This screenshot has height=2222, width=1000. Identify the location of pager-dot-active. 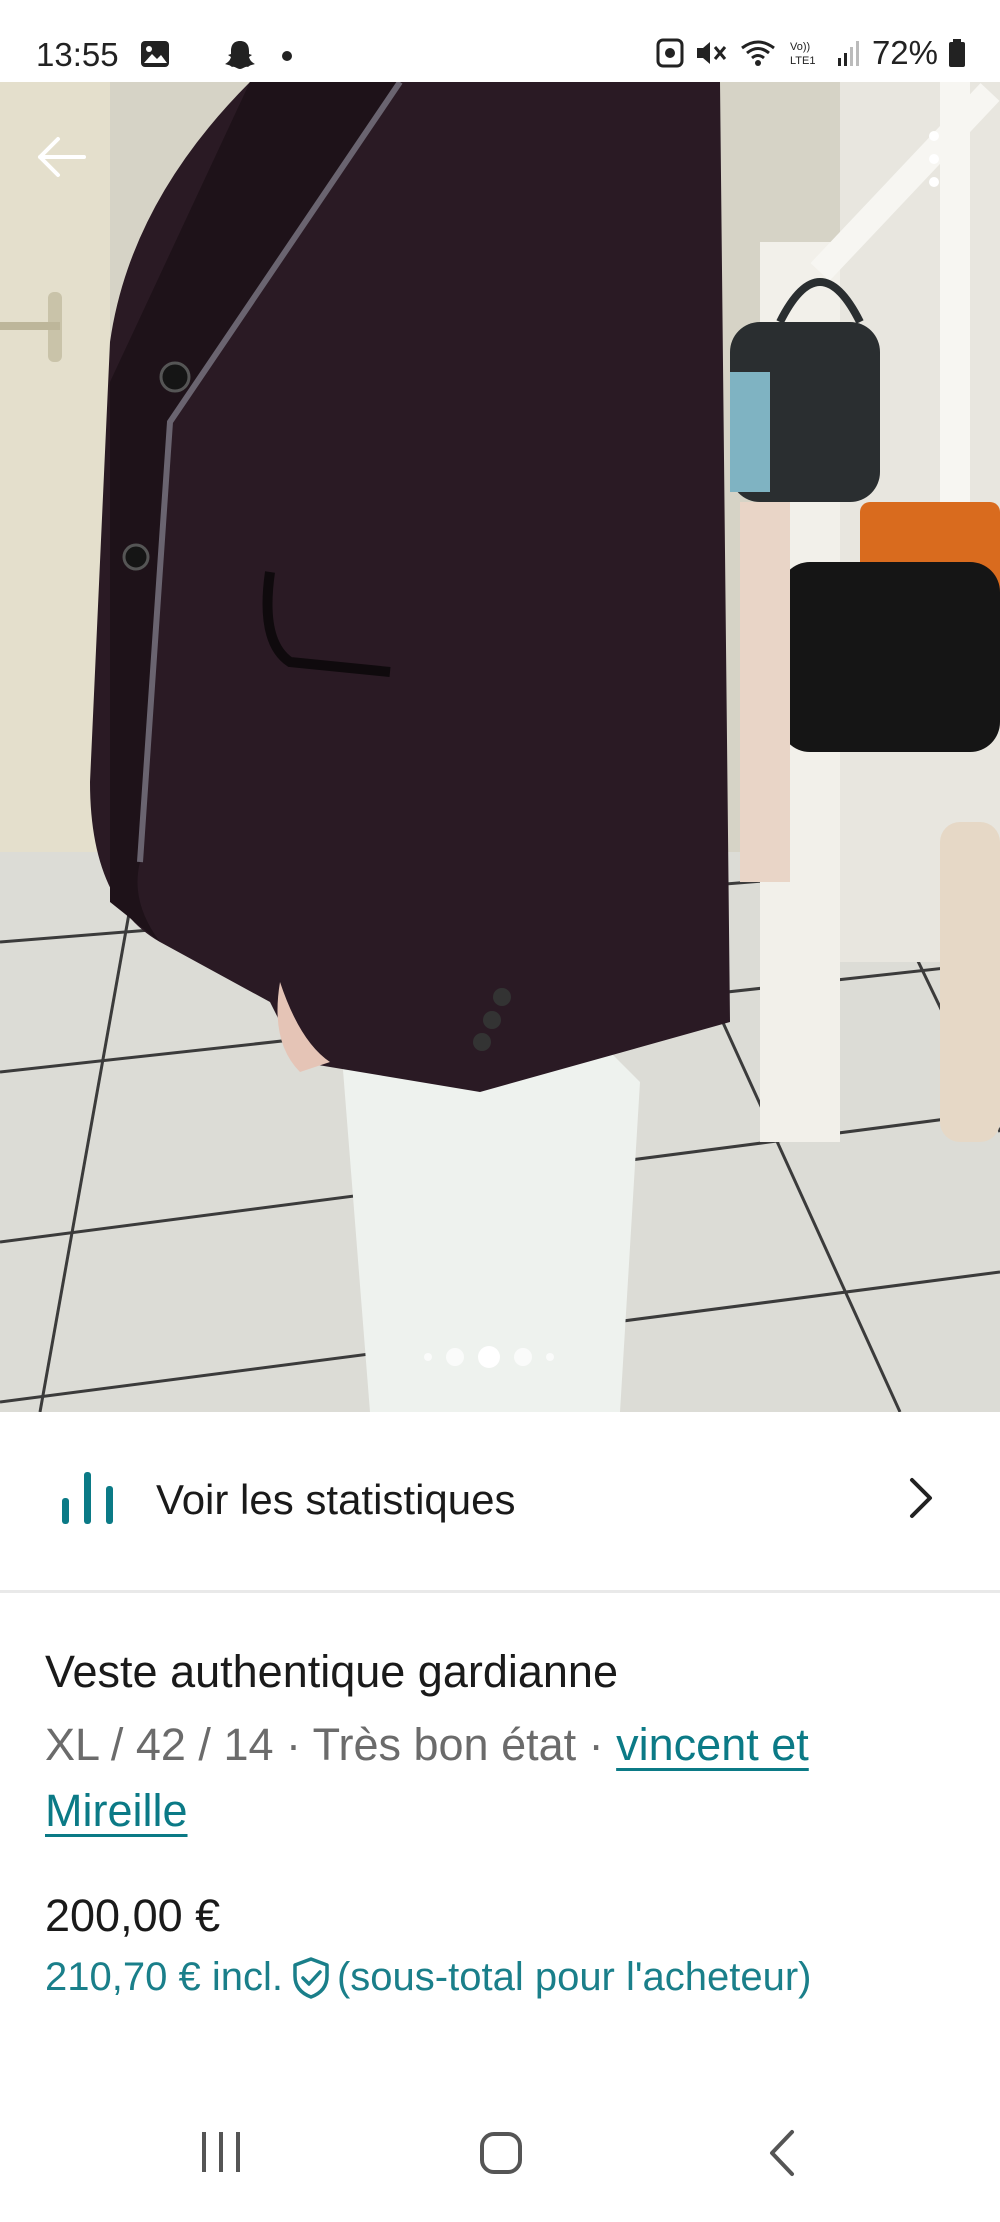
(489, 1357).